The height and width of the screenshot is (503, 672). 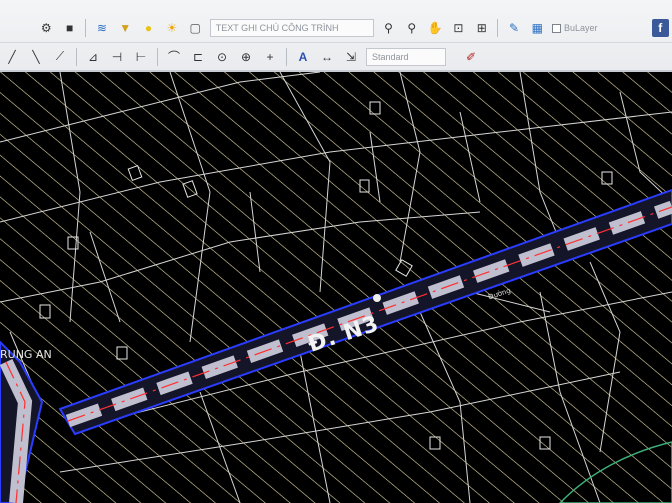 What do you see at coordinates (390, 56) in the screenshot?
I see `dim-style-value: Standard` at bounding box center [390, 56].